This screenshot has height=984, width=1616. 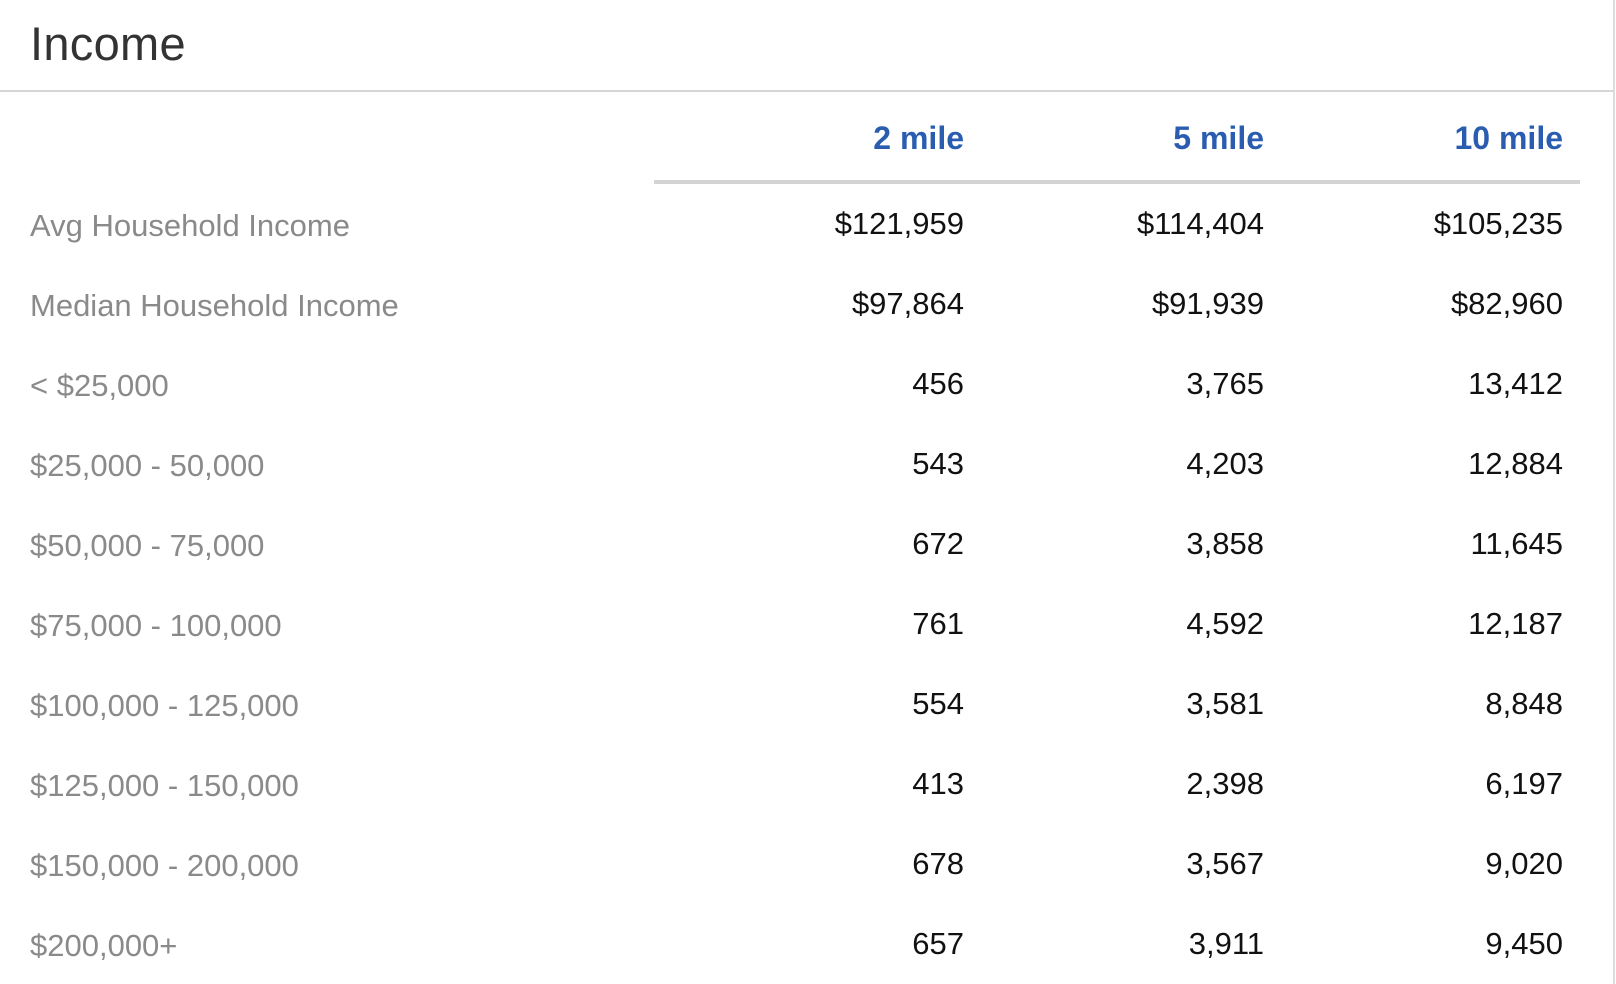 What do you see at coordinates (938, 623) in the screenshot?
I see `table-cell: 761` at bounding box center [938, 623].